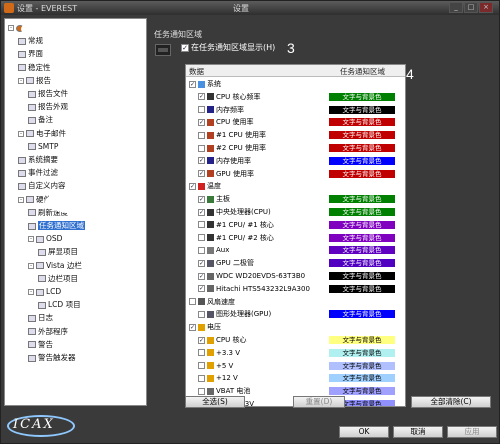 The width and height of the screenshot is (500, 444). Describe the element at coordinates (215, 402) in the screenshot. I see `select-all-button: 全选(S)` at that location.